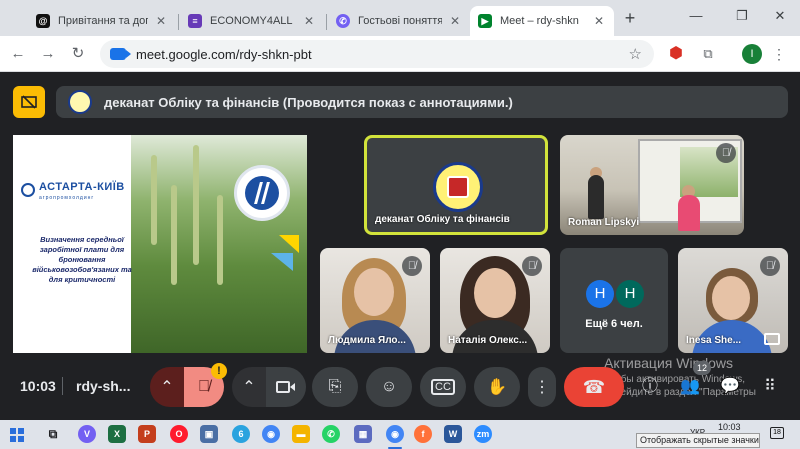 This screenshot has height=449, width=800. I want to click on hangup-icon: ☎, so click(594, 386).